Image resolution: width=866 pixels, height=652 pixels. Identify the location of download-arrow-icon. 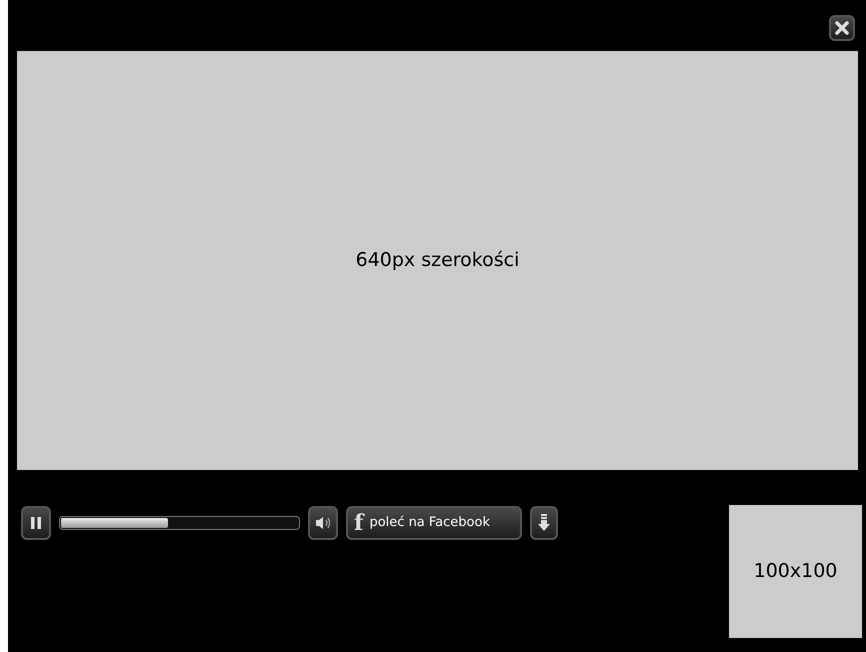
(544, 523).